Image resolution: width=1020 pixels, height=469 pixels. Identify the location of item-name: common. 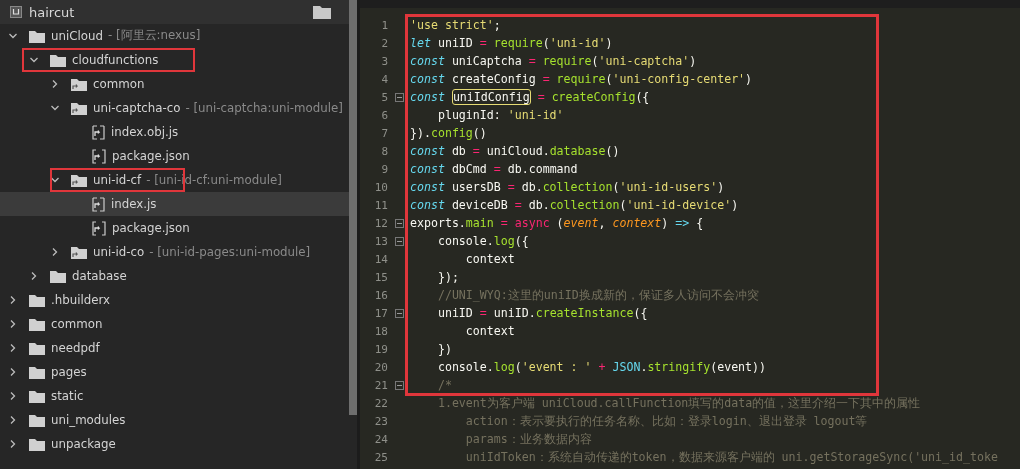
(119, 84).